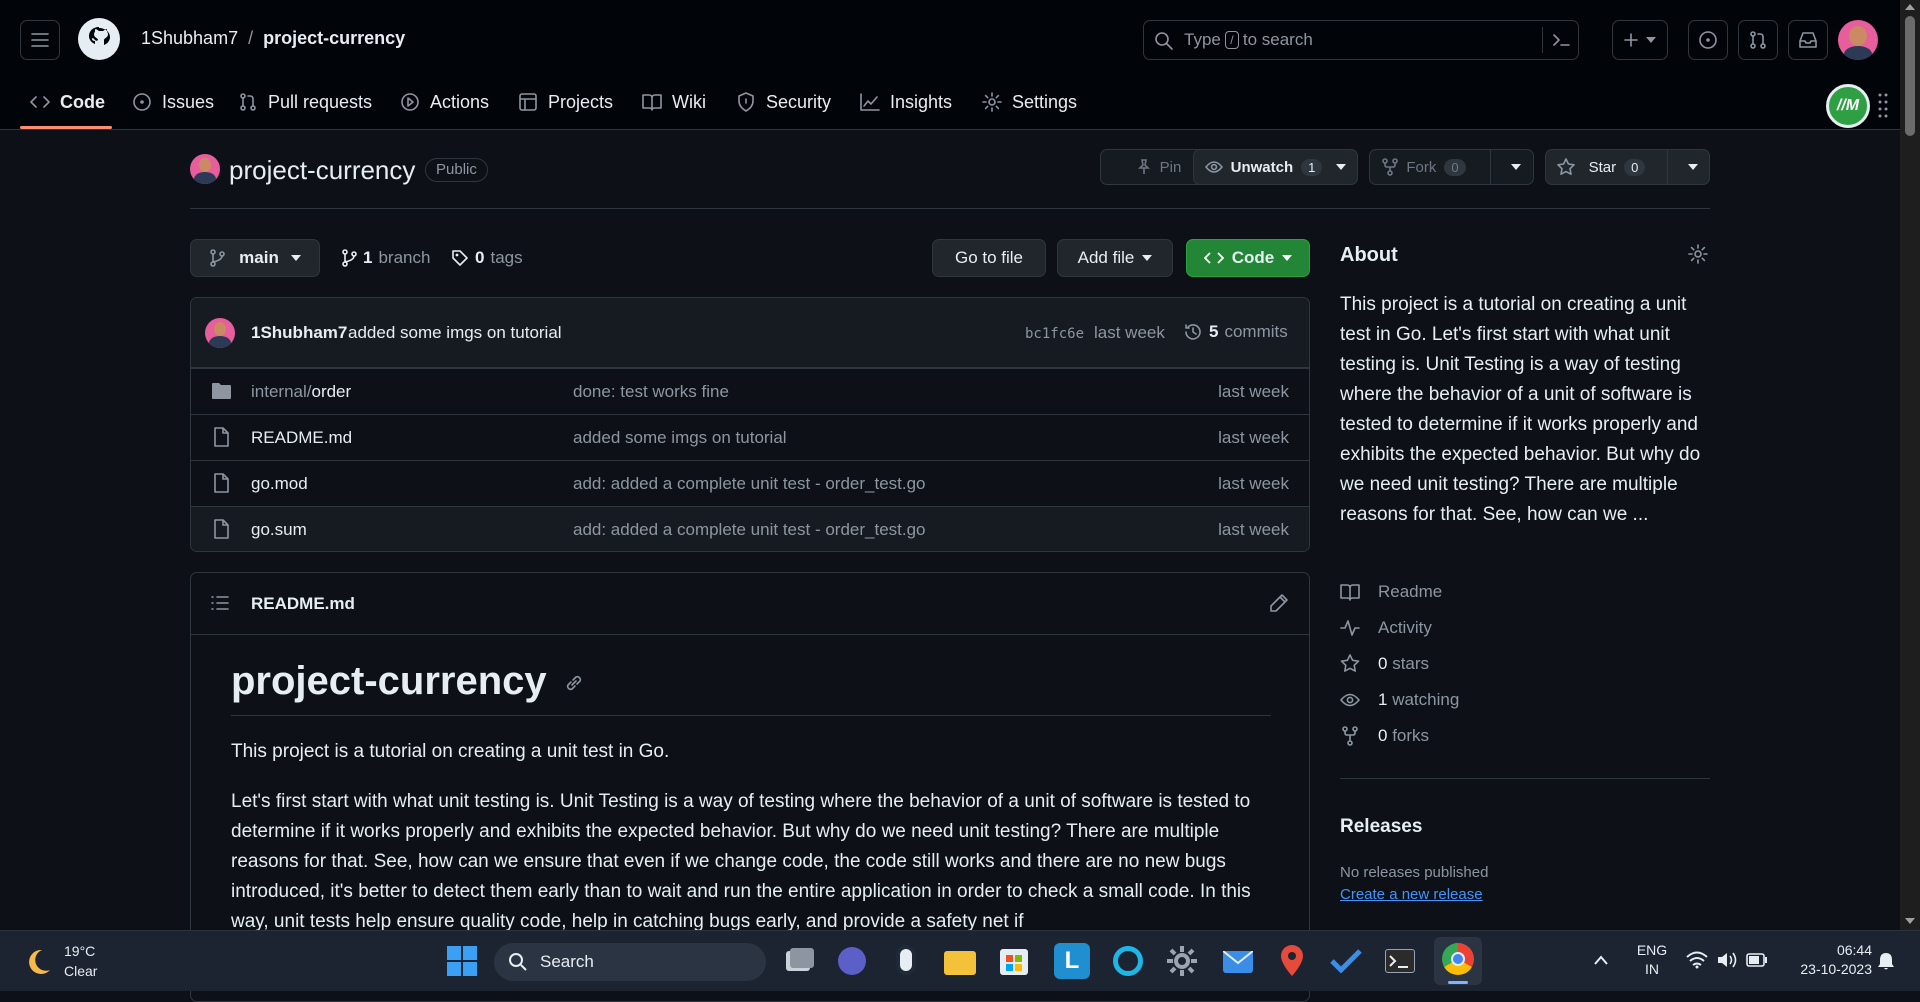 Image resolution: width=1920 pixels, height=1002 pixels. What do you see at coordinates (1601, 960) in the screenshot?
I see `chevron-up-icon` at bounding box center [1601, 960].